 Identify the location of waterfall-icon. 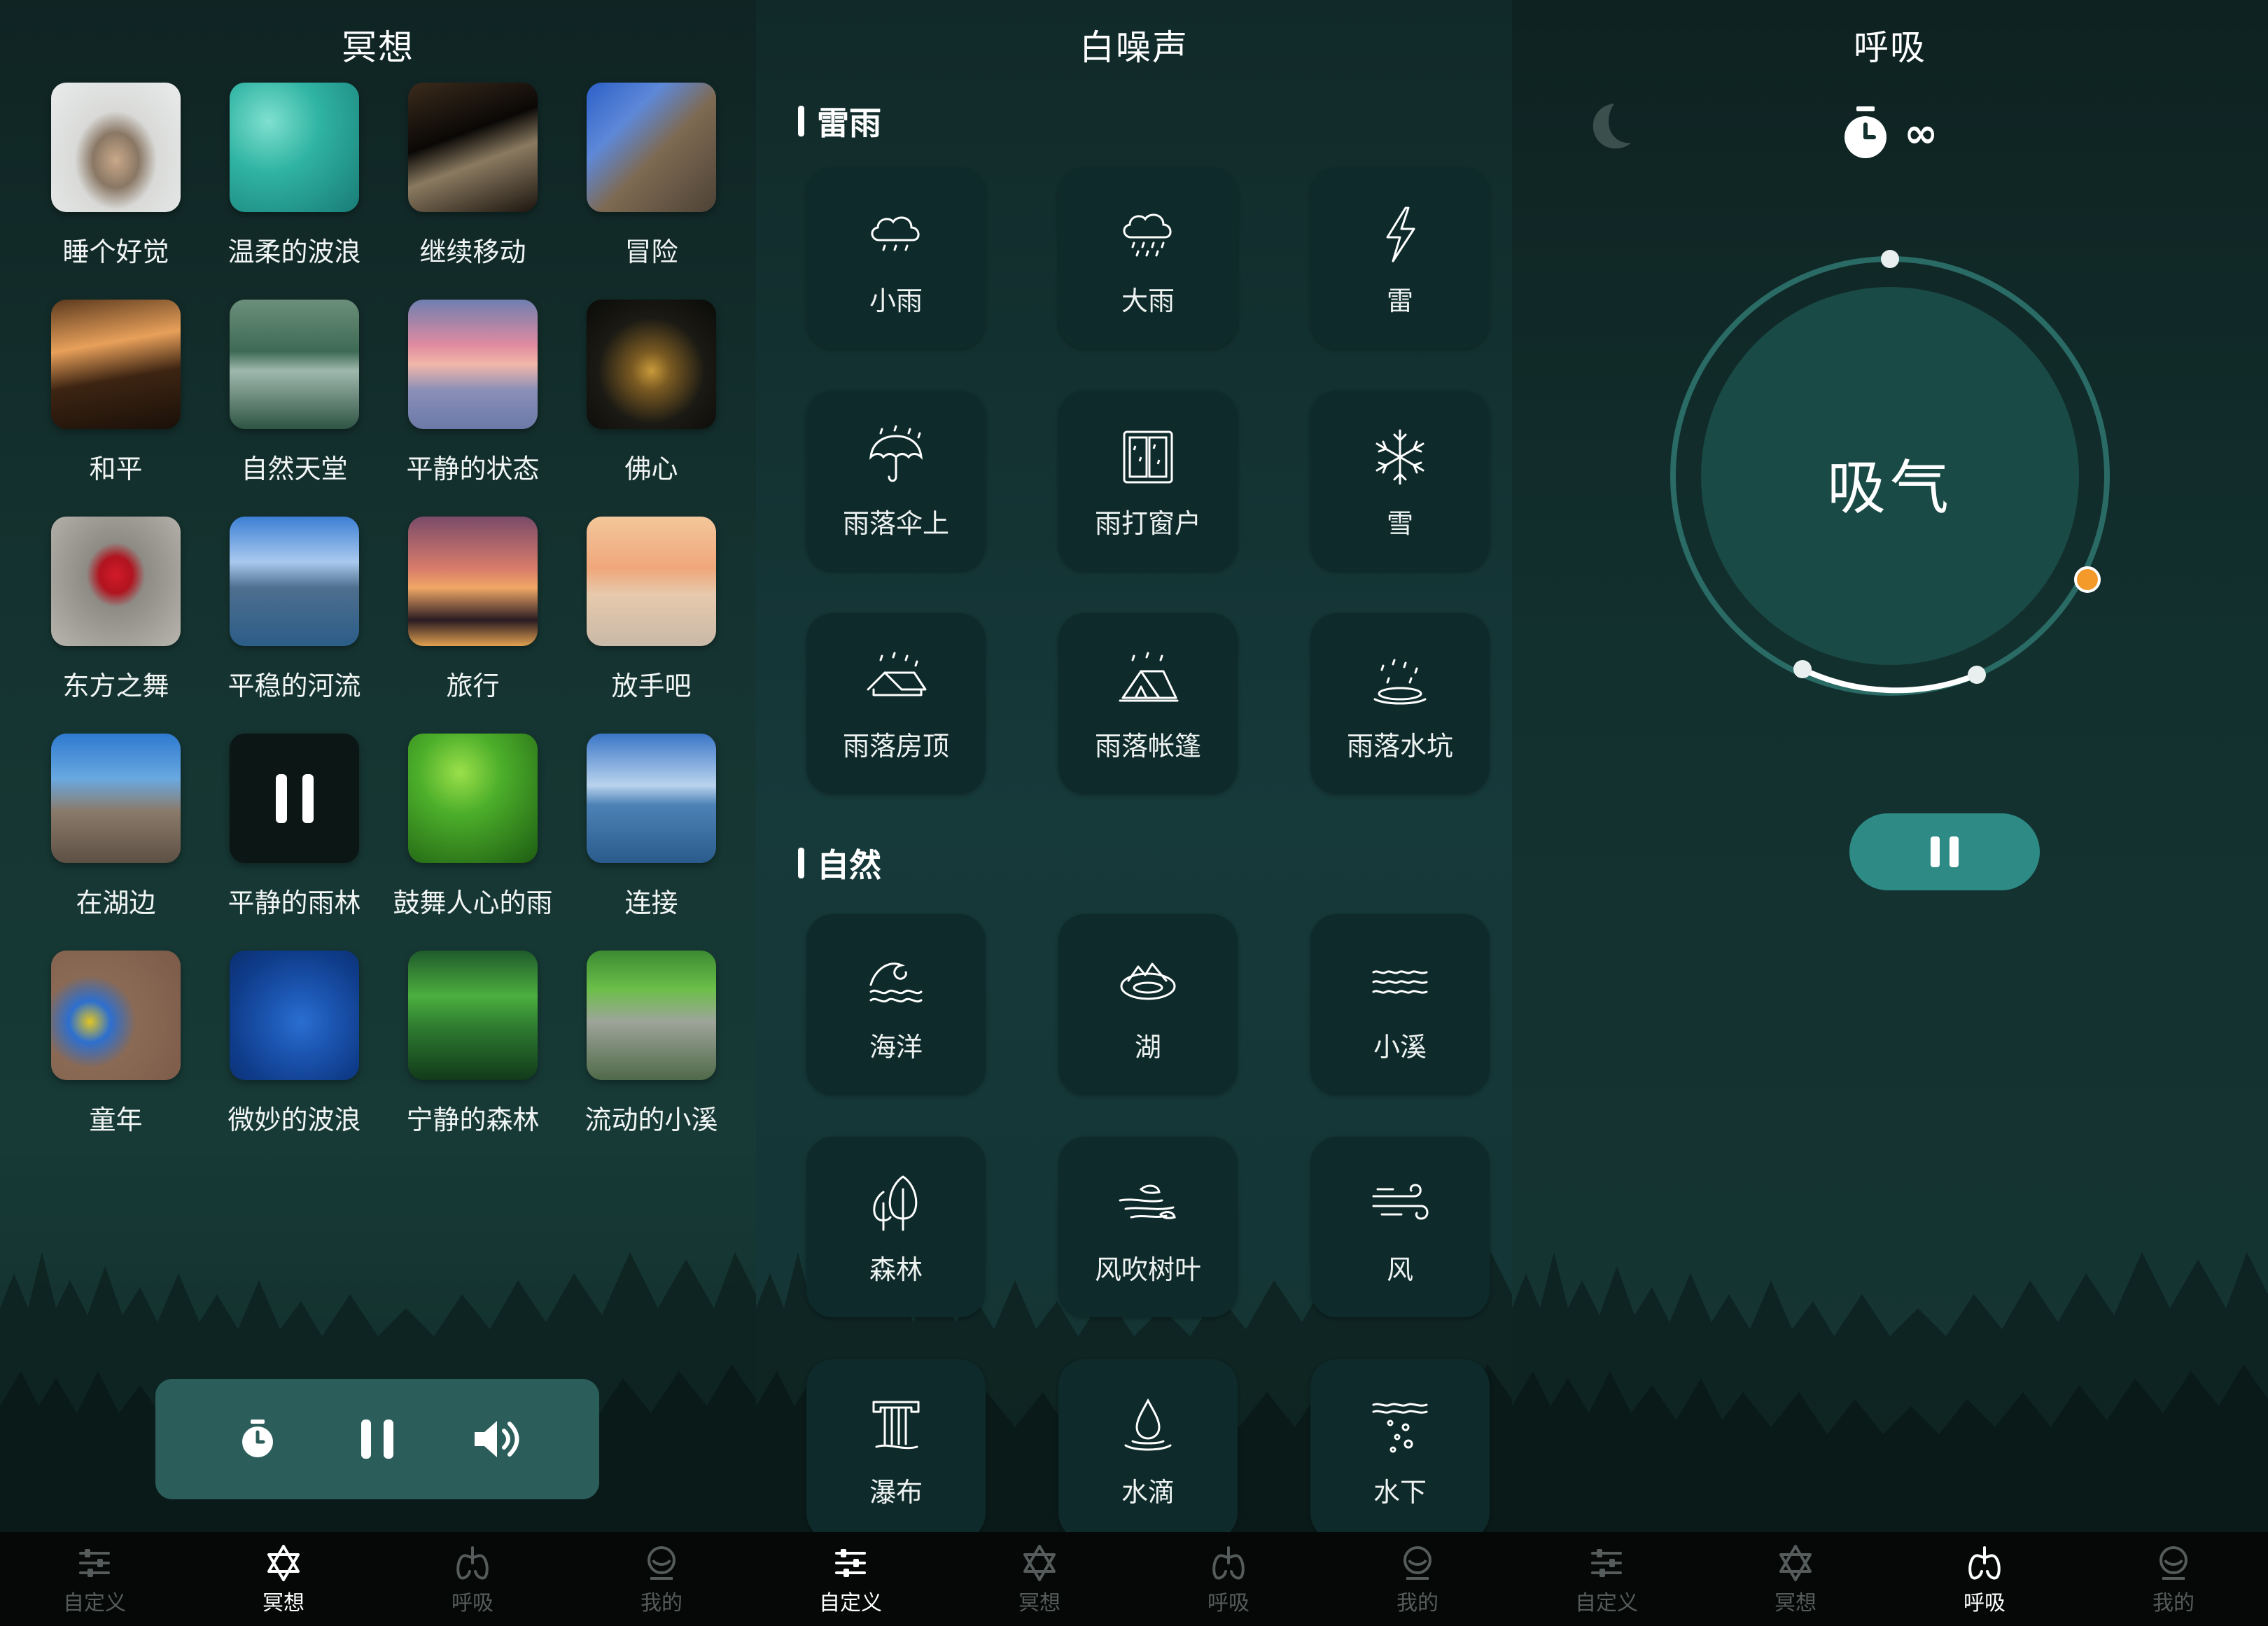
(896, 1425).